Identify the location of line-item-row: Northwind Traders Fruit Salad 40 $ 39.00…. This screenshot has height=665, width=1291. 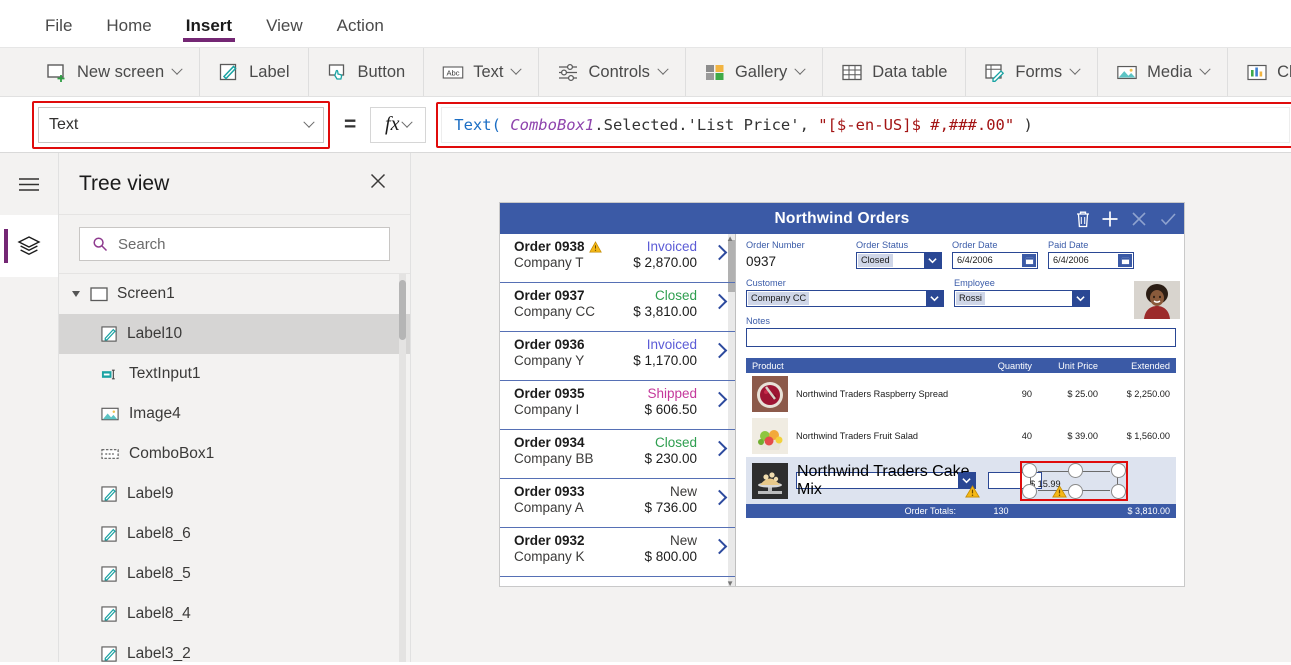
(961, 436).